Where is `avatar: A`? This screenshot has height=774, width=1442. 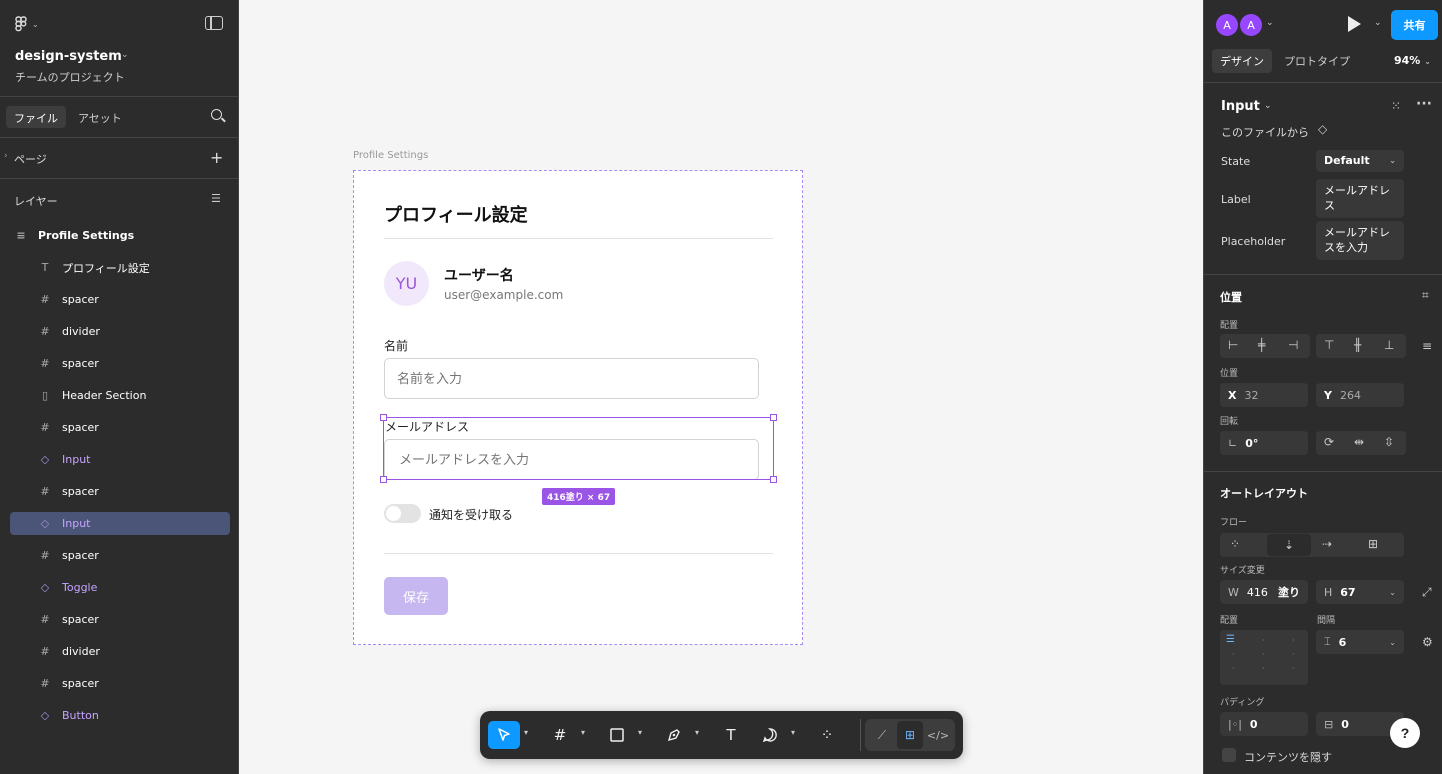
avatar: A is located at coordinates (1227, 25).